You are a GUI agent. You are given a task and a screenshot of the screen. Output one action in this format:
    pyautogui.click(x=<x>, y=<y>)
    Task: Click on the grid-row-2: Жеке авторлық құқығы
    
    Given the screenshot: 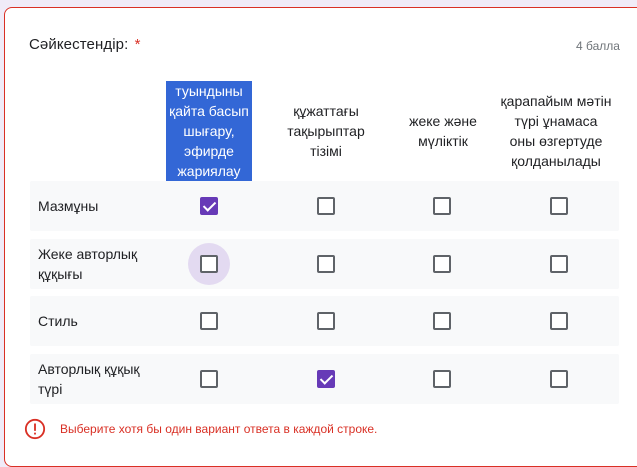 What is the action you would take?
    pyautogui.click(x=324, y=264)
    